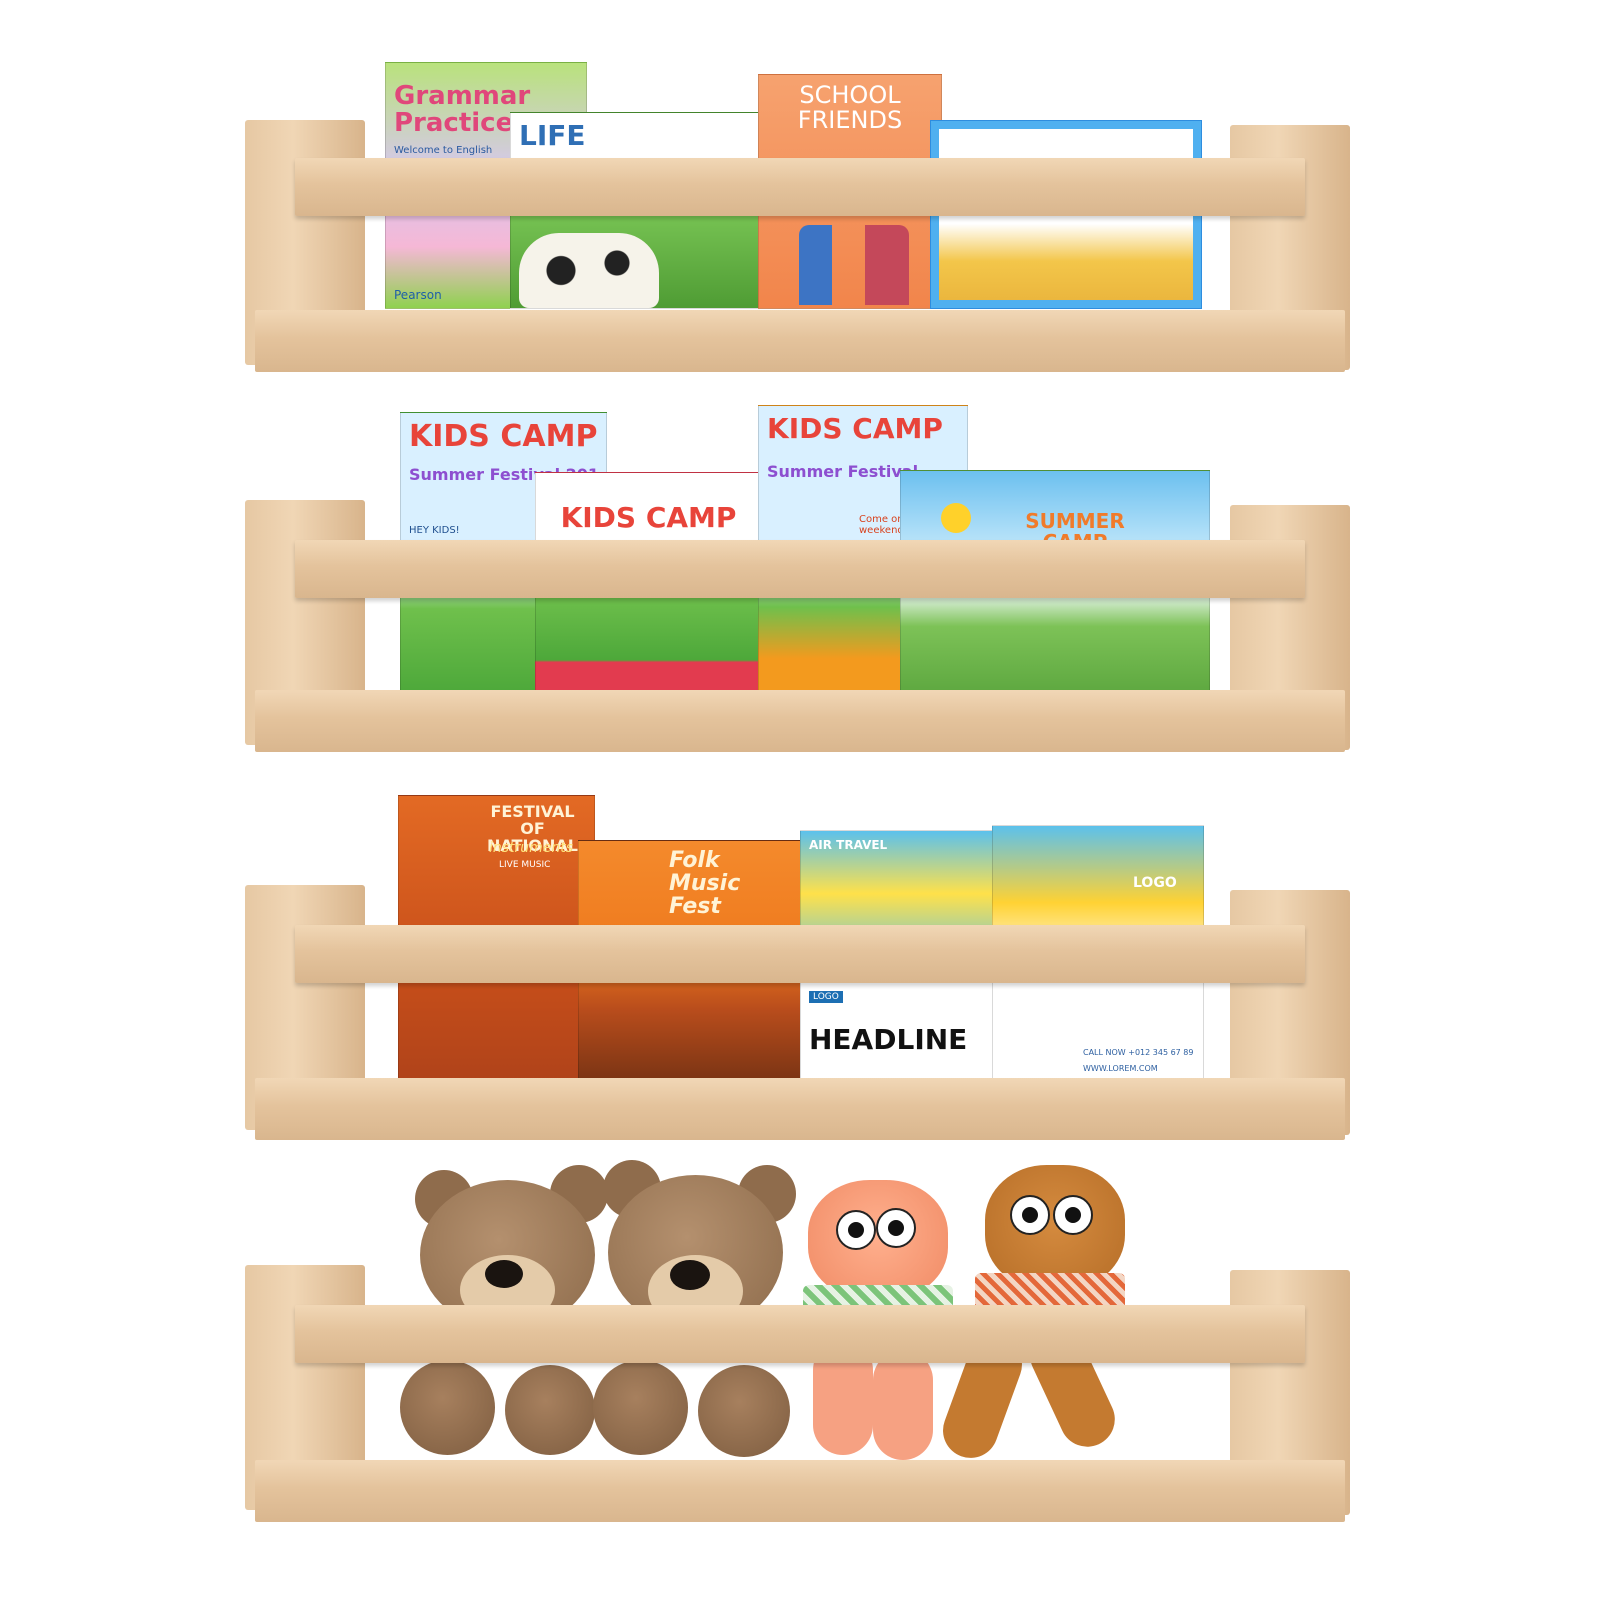  What do you see at coordinates (800, 1491) in the screenshot?
I see `shelf-4-base` at bounding box center [800, 1491].